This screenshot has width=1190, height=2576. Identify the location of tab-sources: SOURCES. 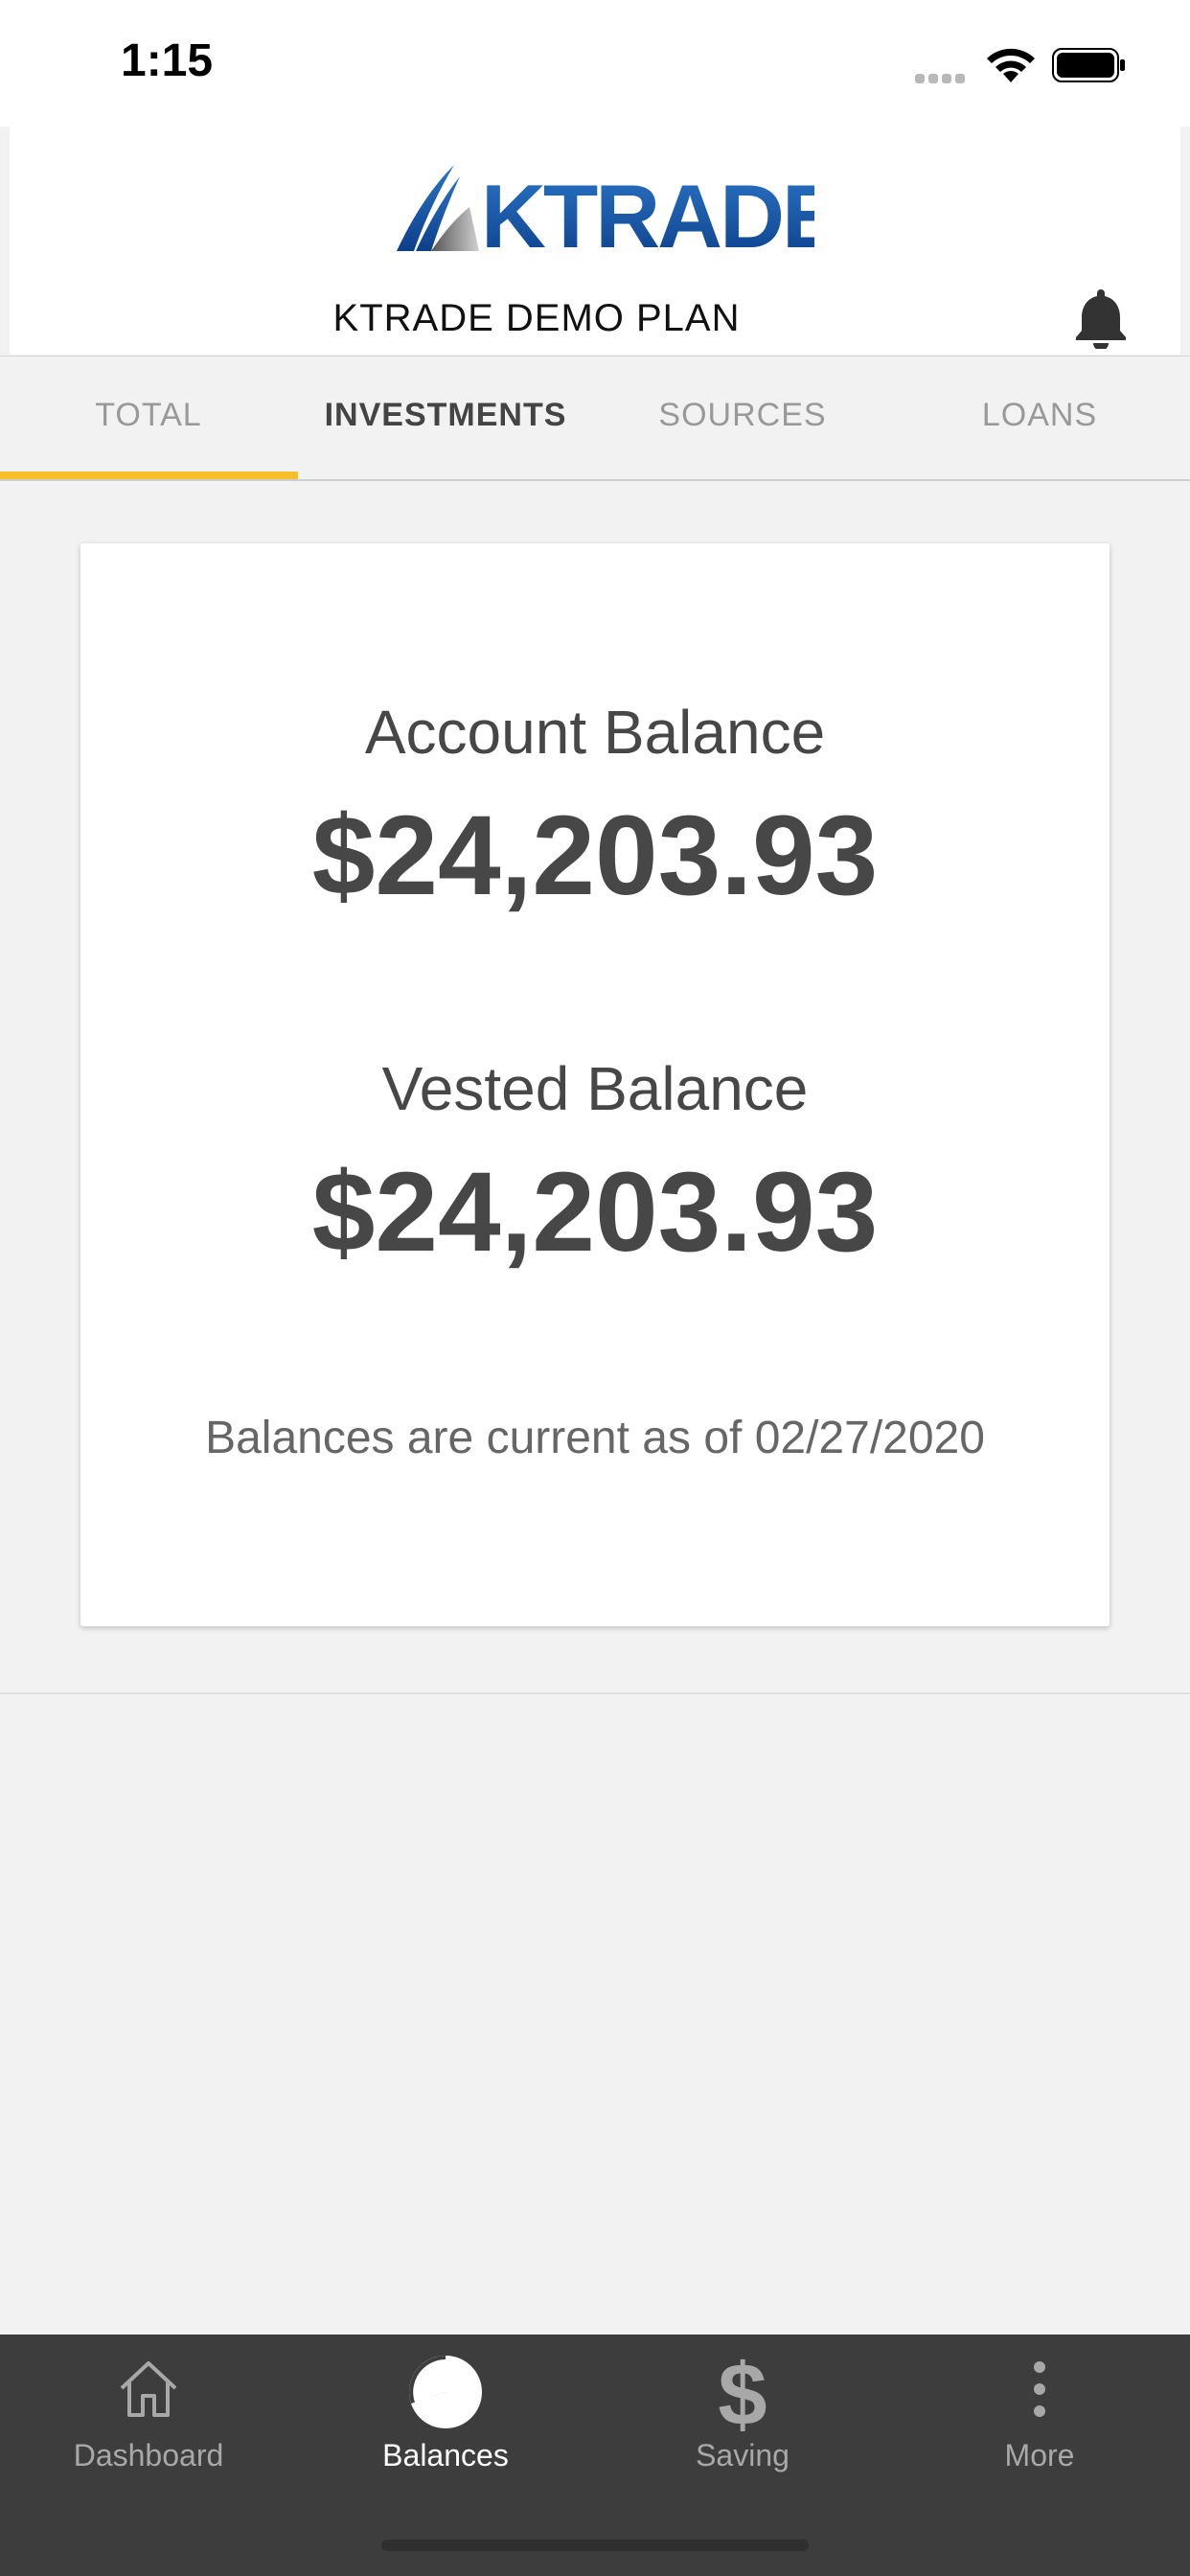
(743, 415).